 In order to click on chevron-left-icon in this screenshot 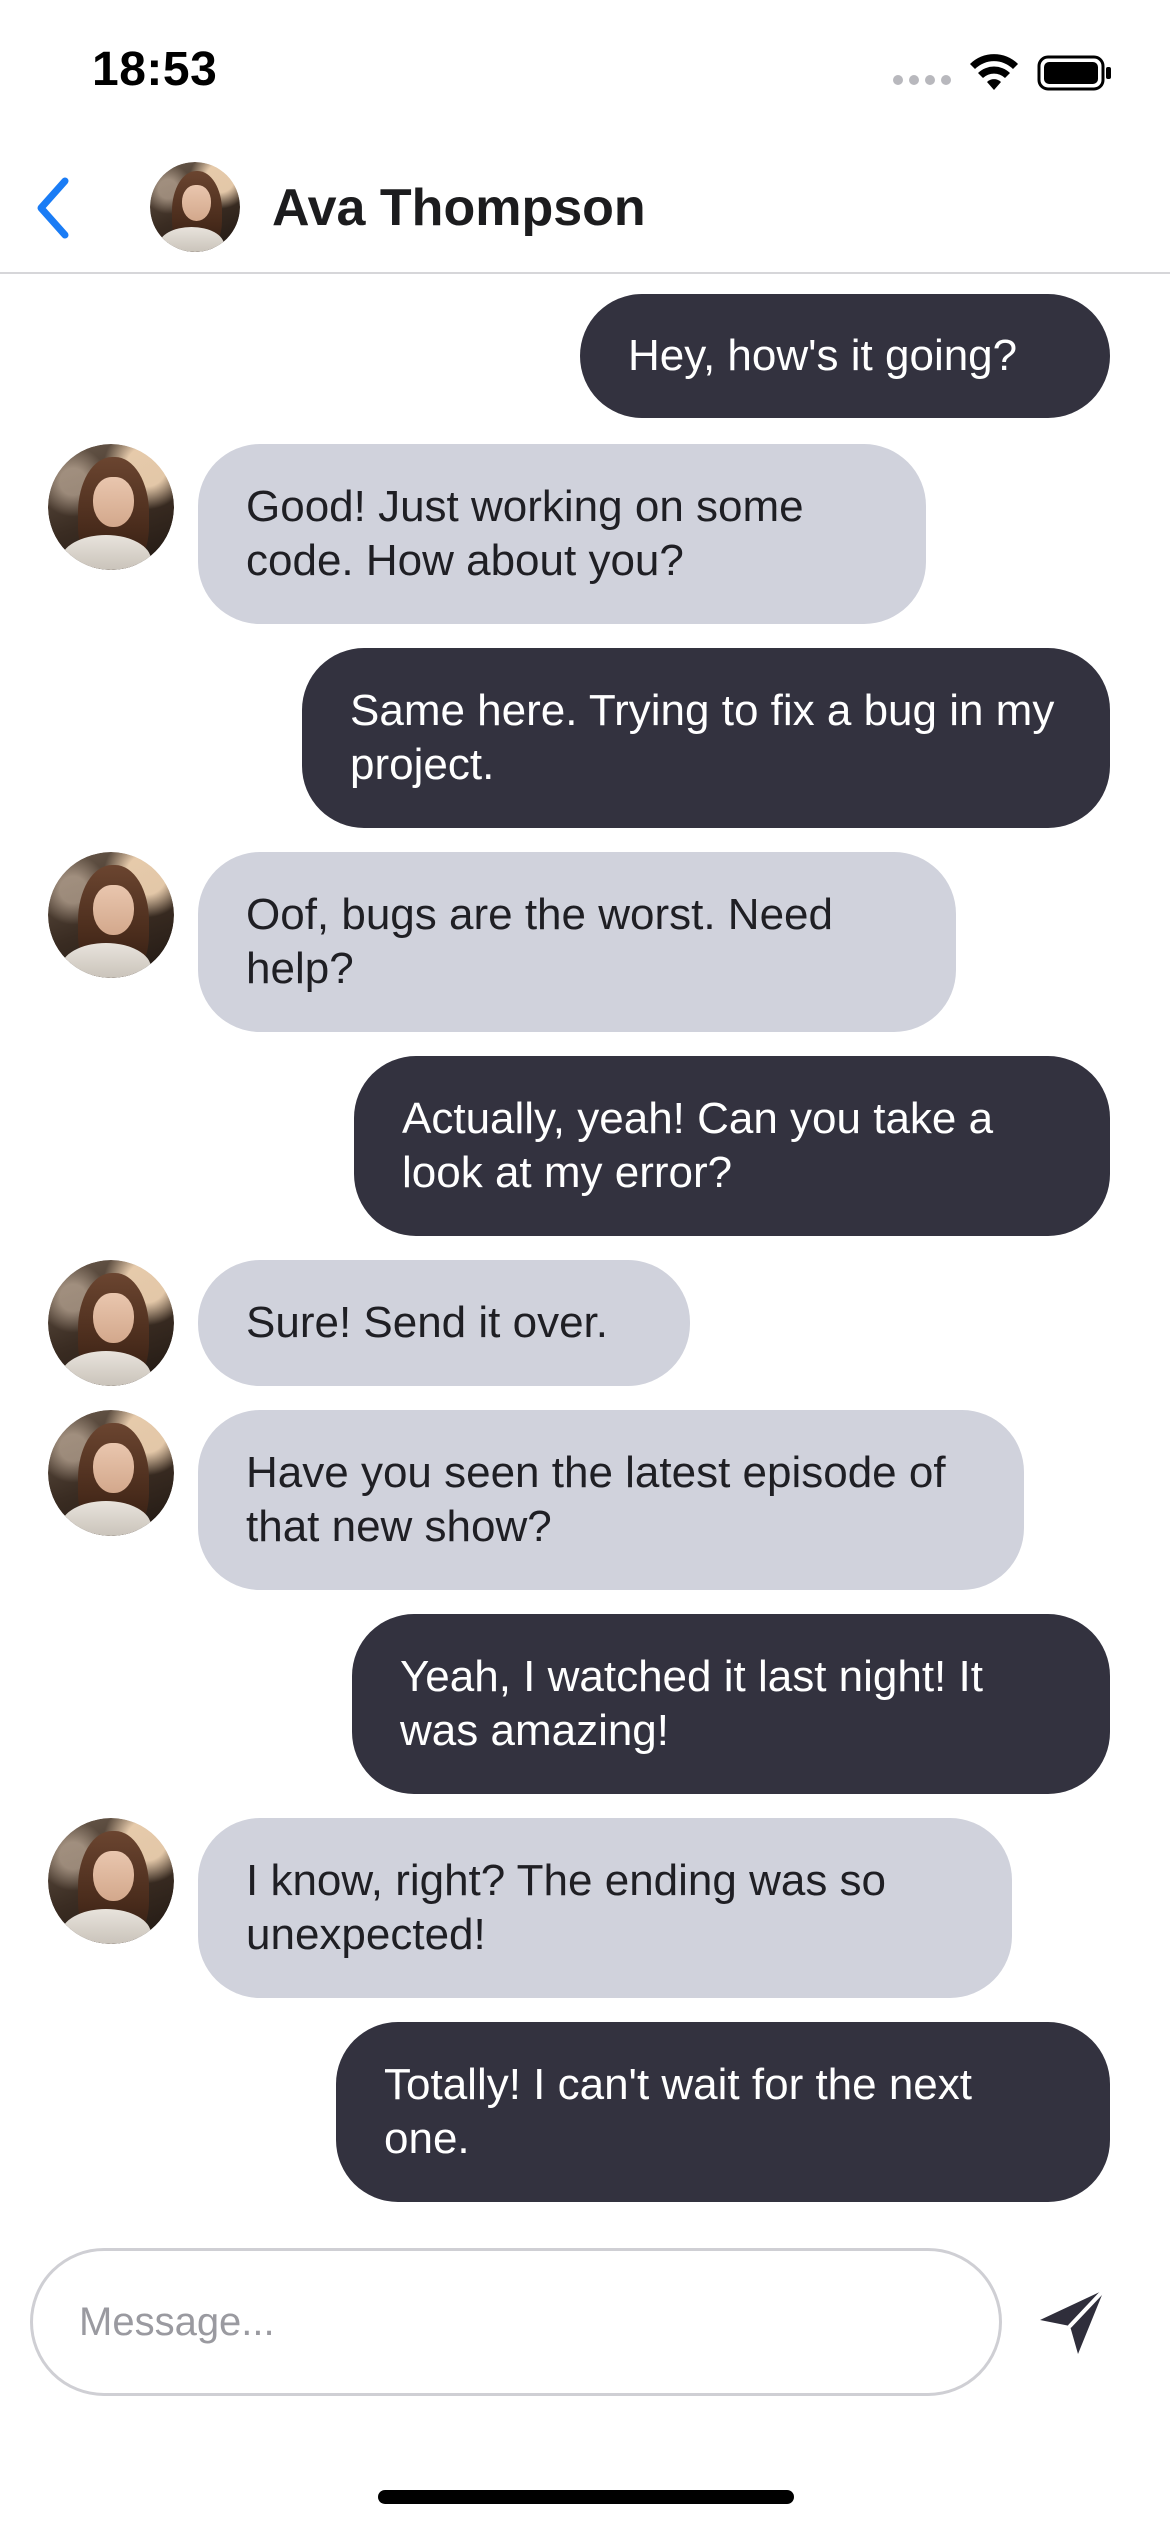, I will do `click(53, 208)`.